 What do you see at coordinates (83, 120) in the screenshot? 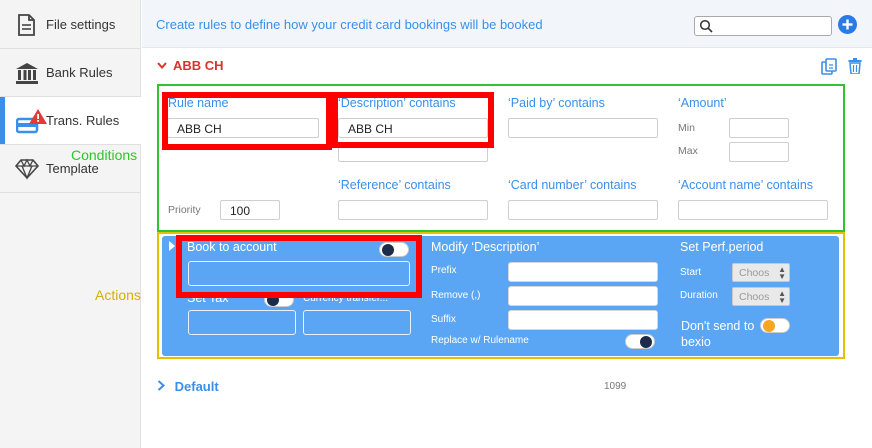
I see `sidebar-item-label: Trans. Rules` at bounding box center [83, 120].